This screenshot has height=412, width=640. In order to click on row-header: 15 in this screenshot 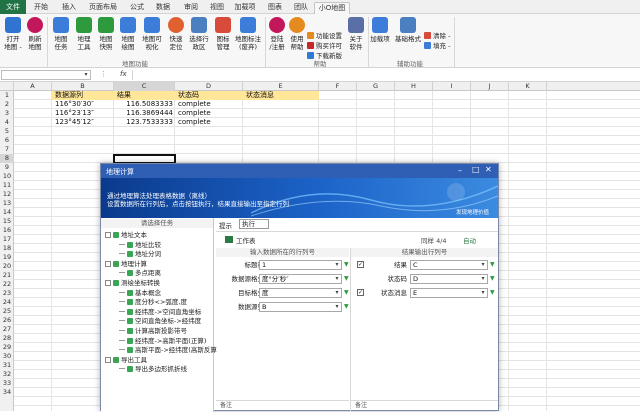, I will do `click(7, 221)`.